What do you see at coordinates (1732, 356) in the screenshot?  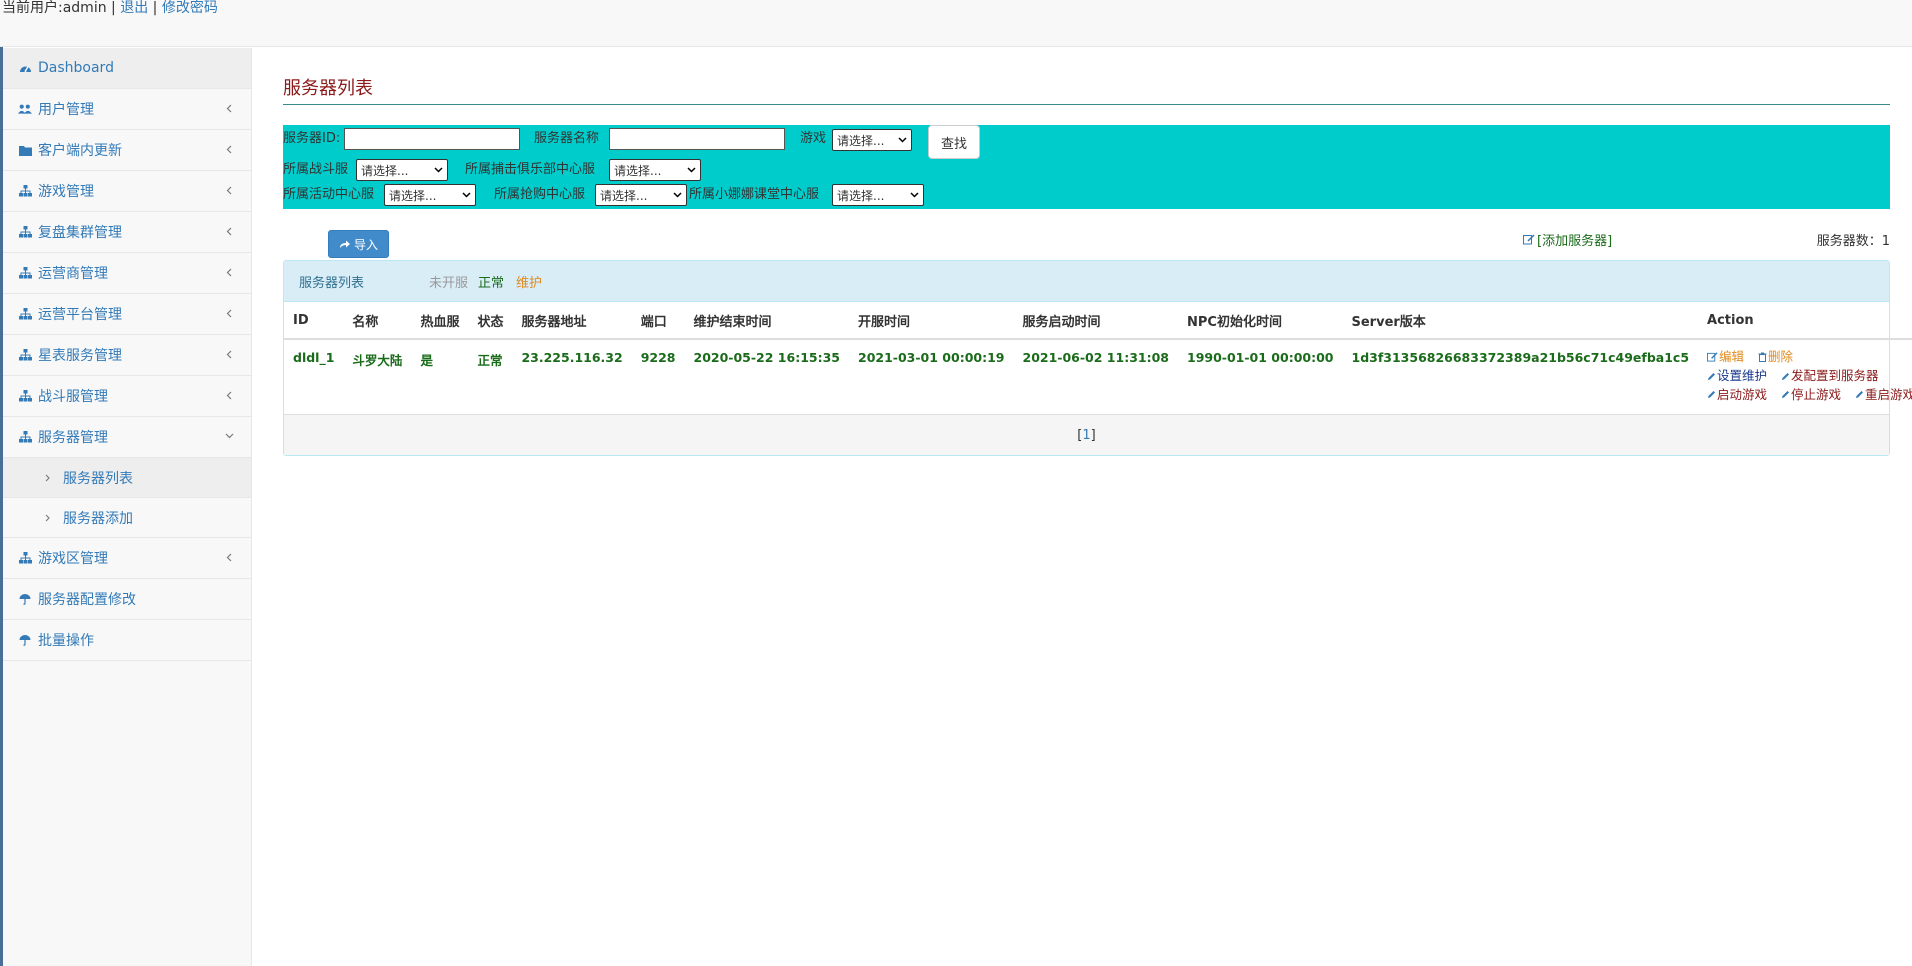 I see `edit-label: 编辑` at bounding box center [1732, 356].